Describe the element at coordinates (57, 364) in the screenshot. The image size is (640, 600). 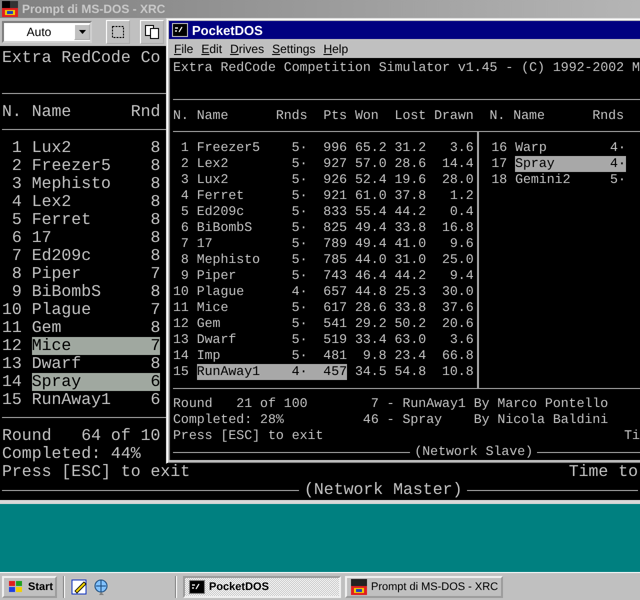
I see `table-cell-text: Dwarf` at that location.